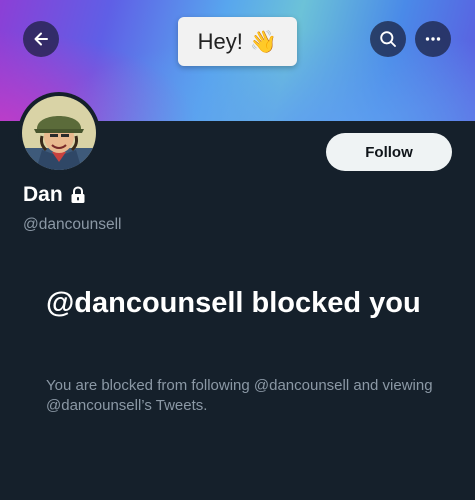 This screenshot has height=500, width=475. I want to click on more-icon, so click(433, 39).